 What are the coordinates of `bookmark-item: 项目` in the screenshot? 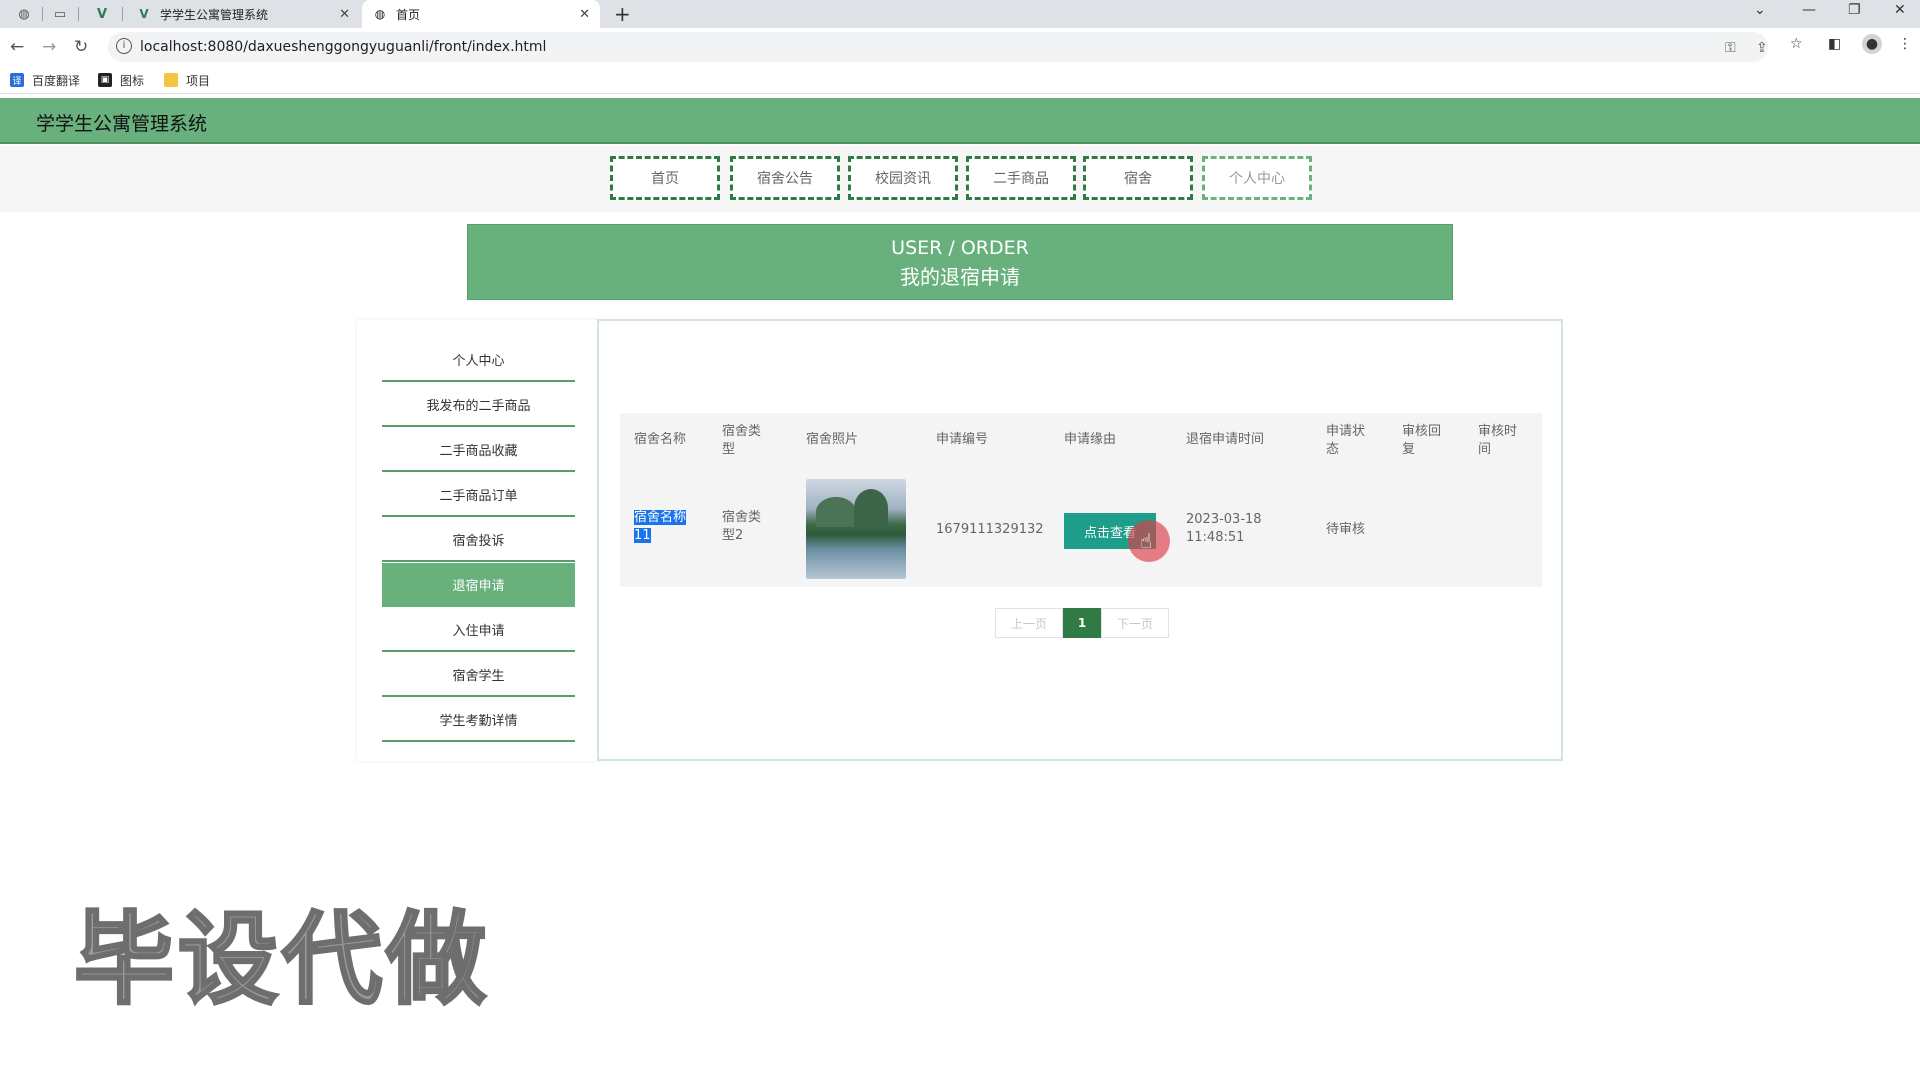 It's located at (187, 80).